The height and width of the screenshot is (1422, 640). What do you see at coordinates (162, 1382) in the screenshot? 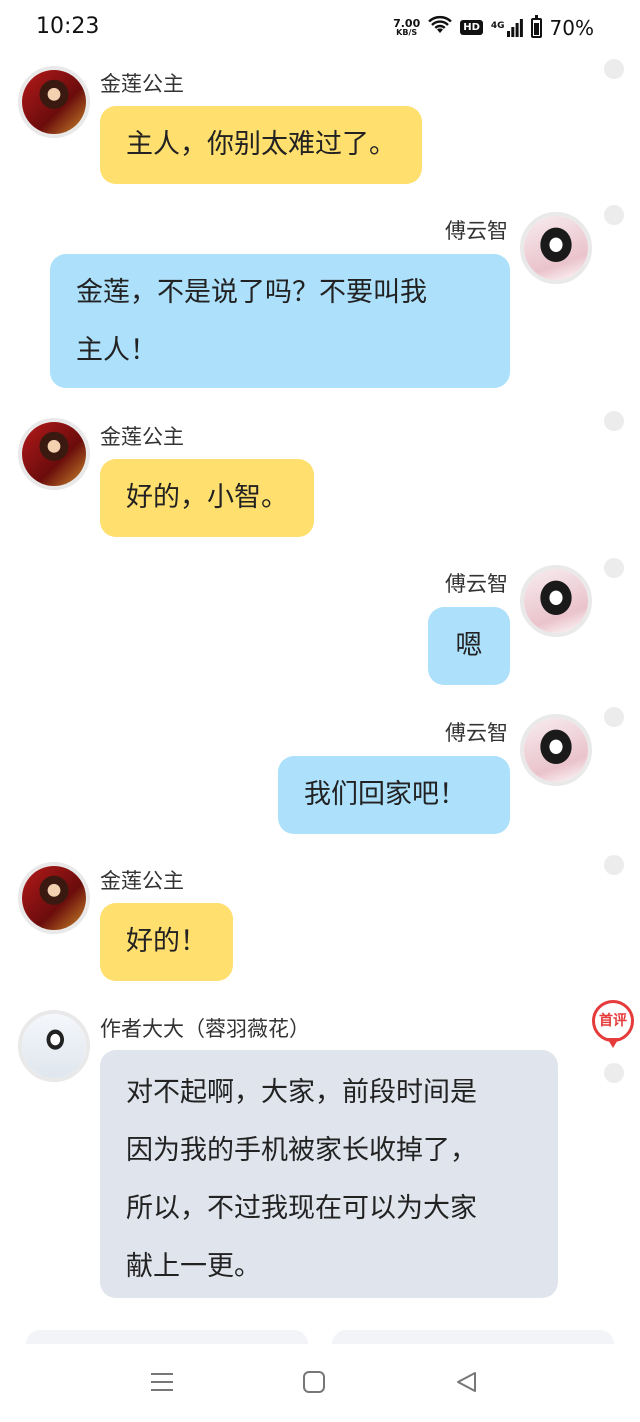
I see `menu-icon` at bounding box center [162, 1382].